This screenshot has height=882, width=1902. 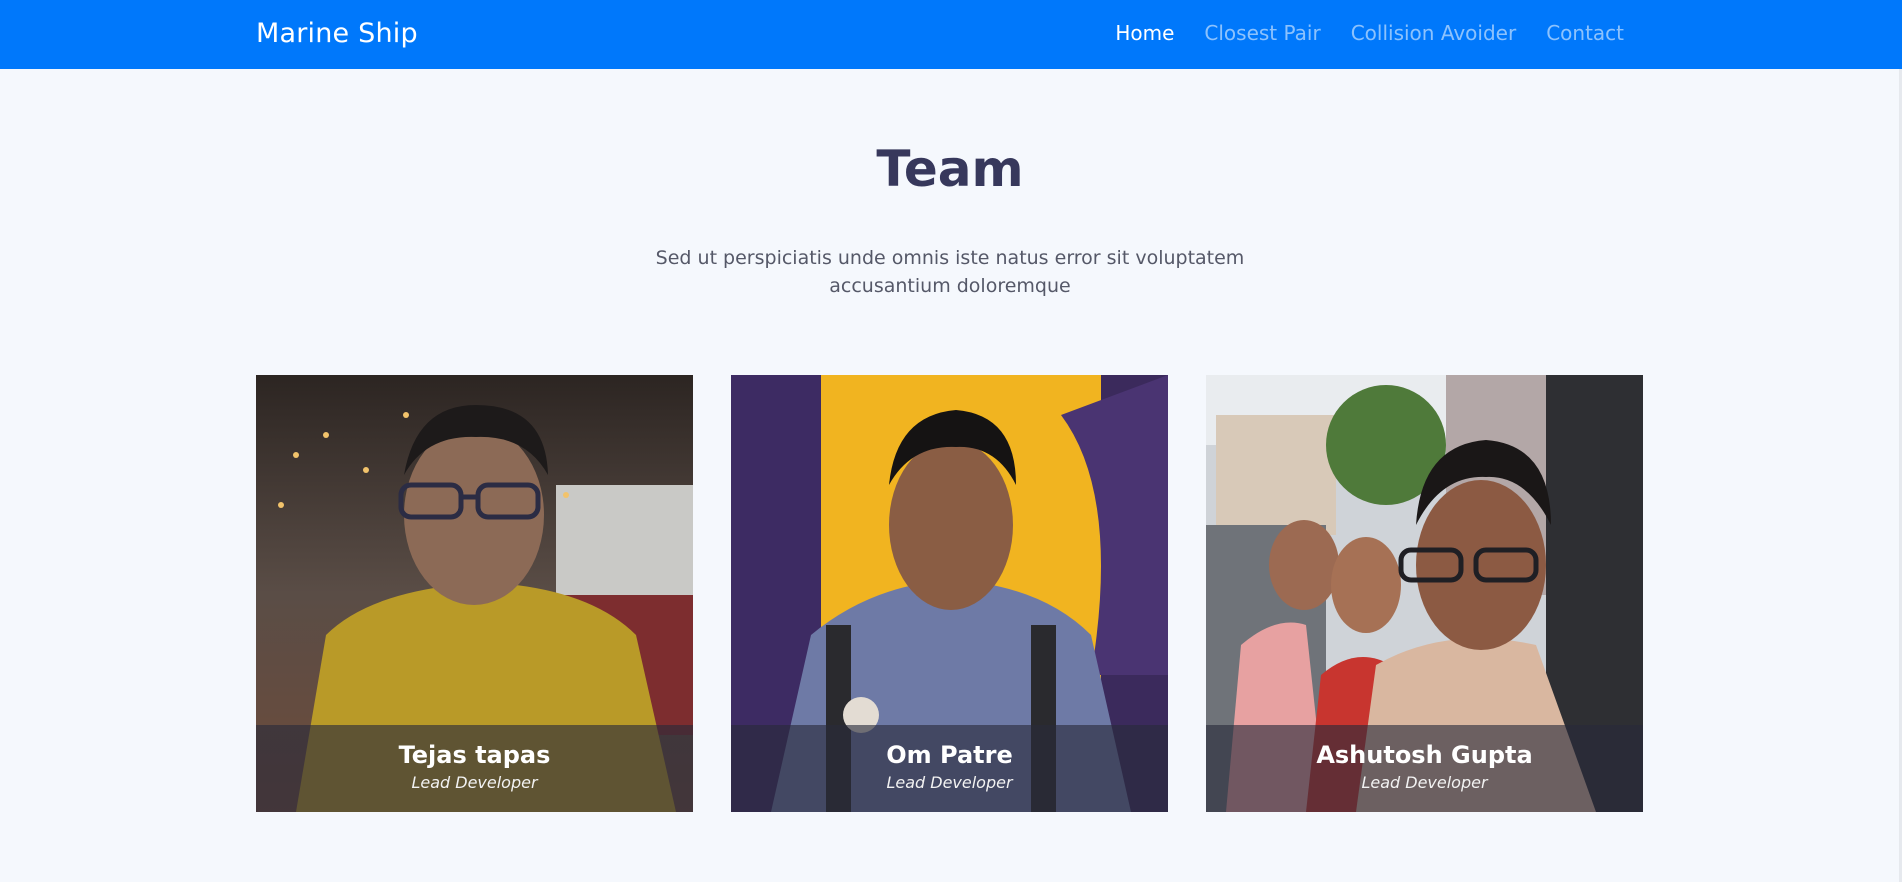 What do you see at coordinates (949, 755) in the screenshot?
I see `member-name: Om Patre` at bounding box center [949, 755].